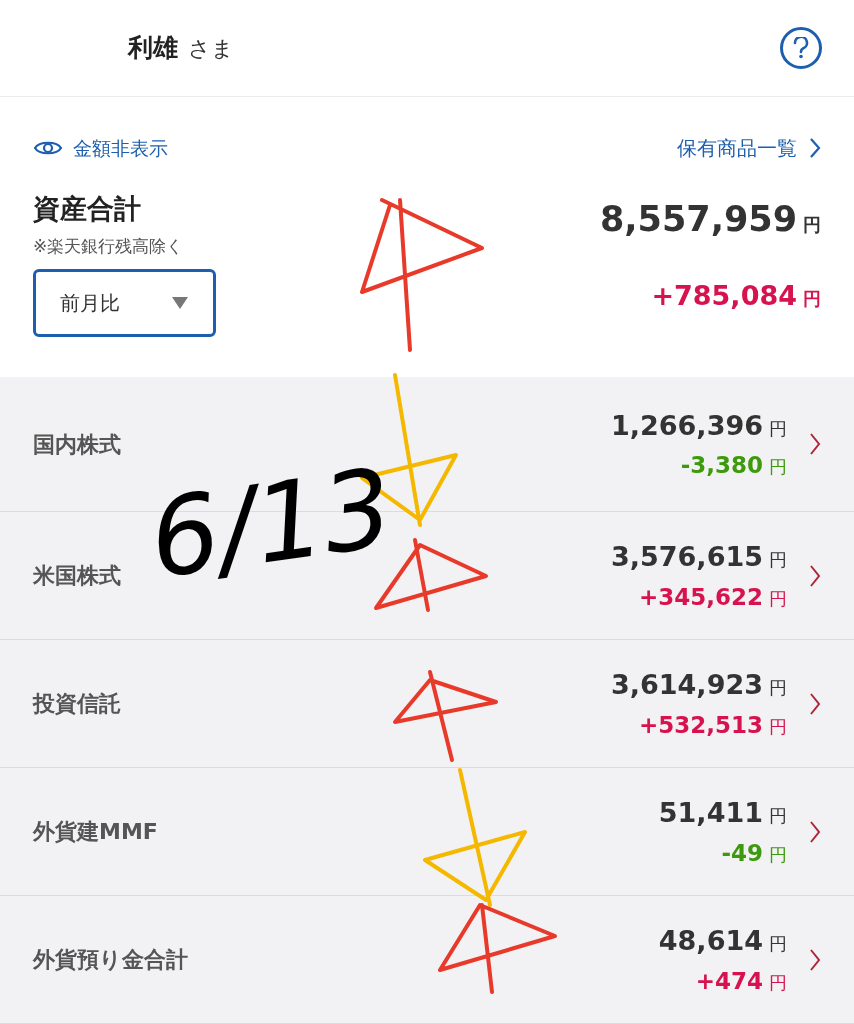 Image resolution: width=854 pixels, height=1024 pixels. What do you see at coordinates (110, 960) in the screenshot?
I see `asset-category-label: 外貨預り金合計` at bounding box center [110, 960].